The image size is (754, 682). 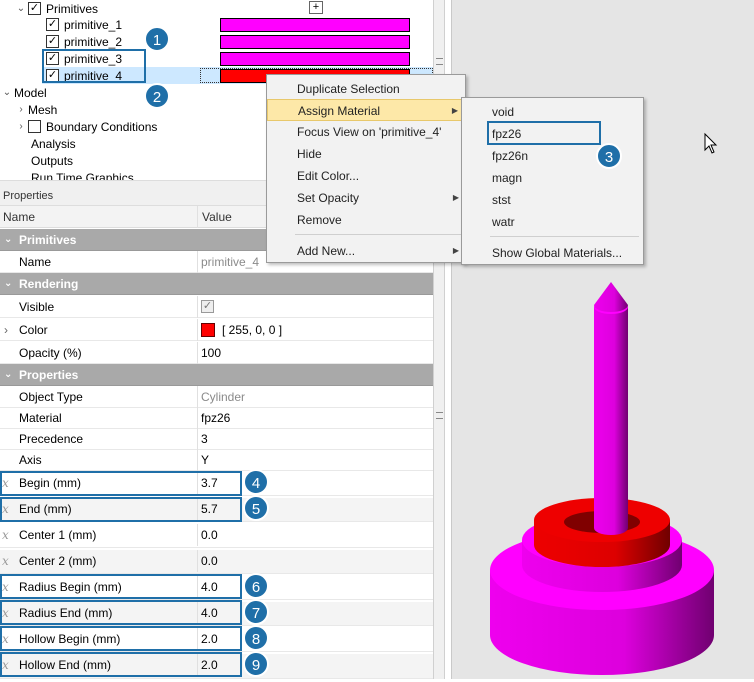 I want to click on tree-item-runtime-graphics: Run Time Graphics, so click(x=82, y=175).